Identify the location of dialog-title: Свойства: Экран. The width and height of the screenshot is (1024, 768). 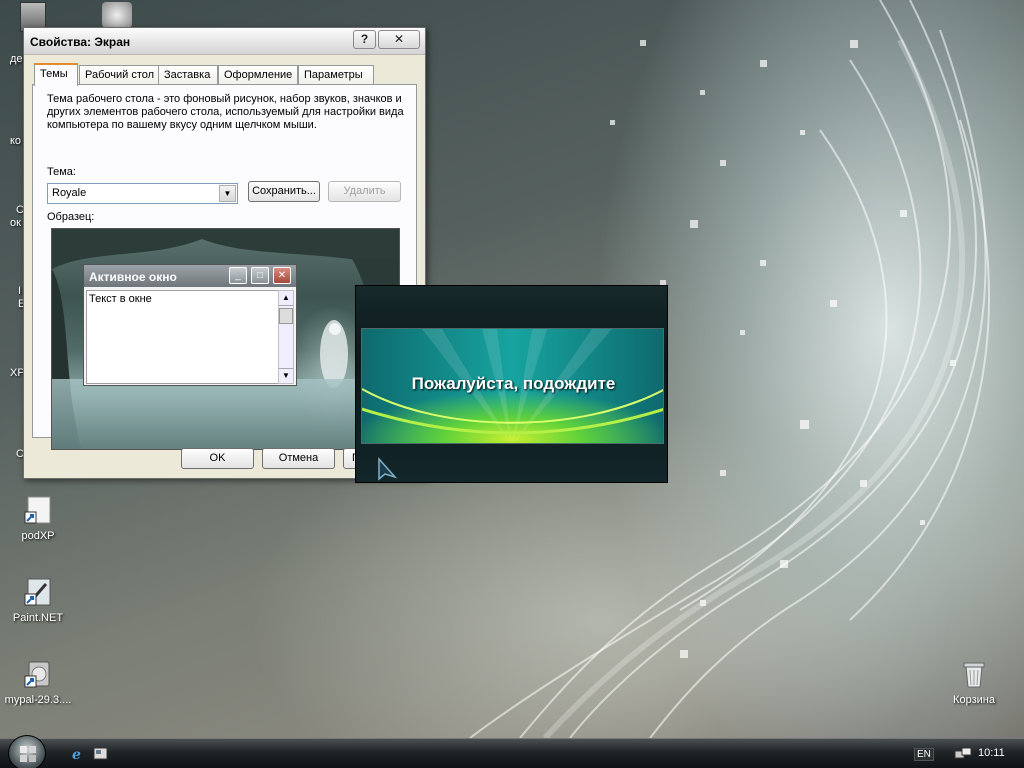
(80, 42).